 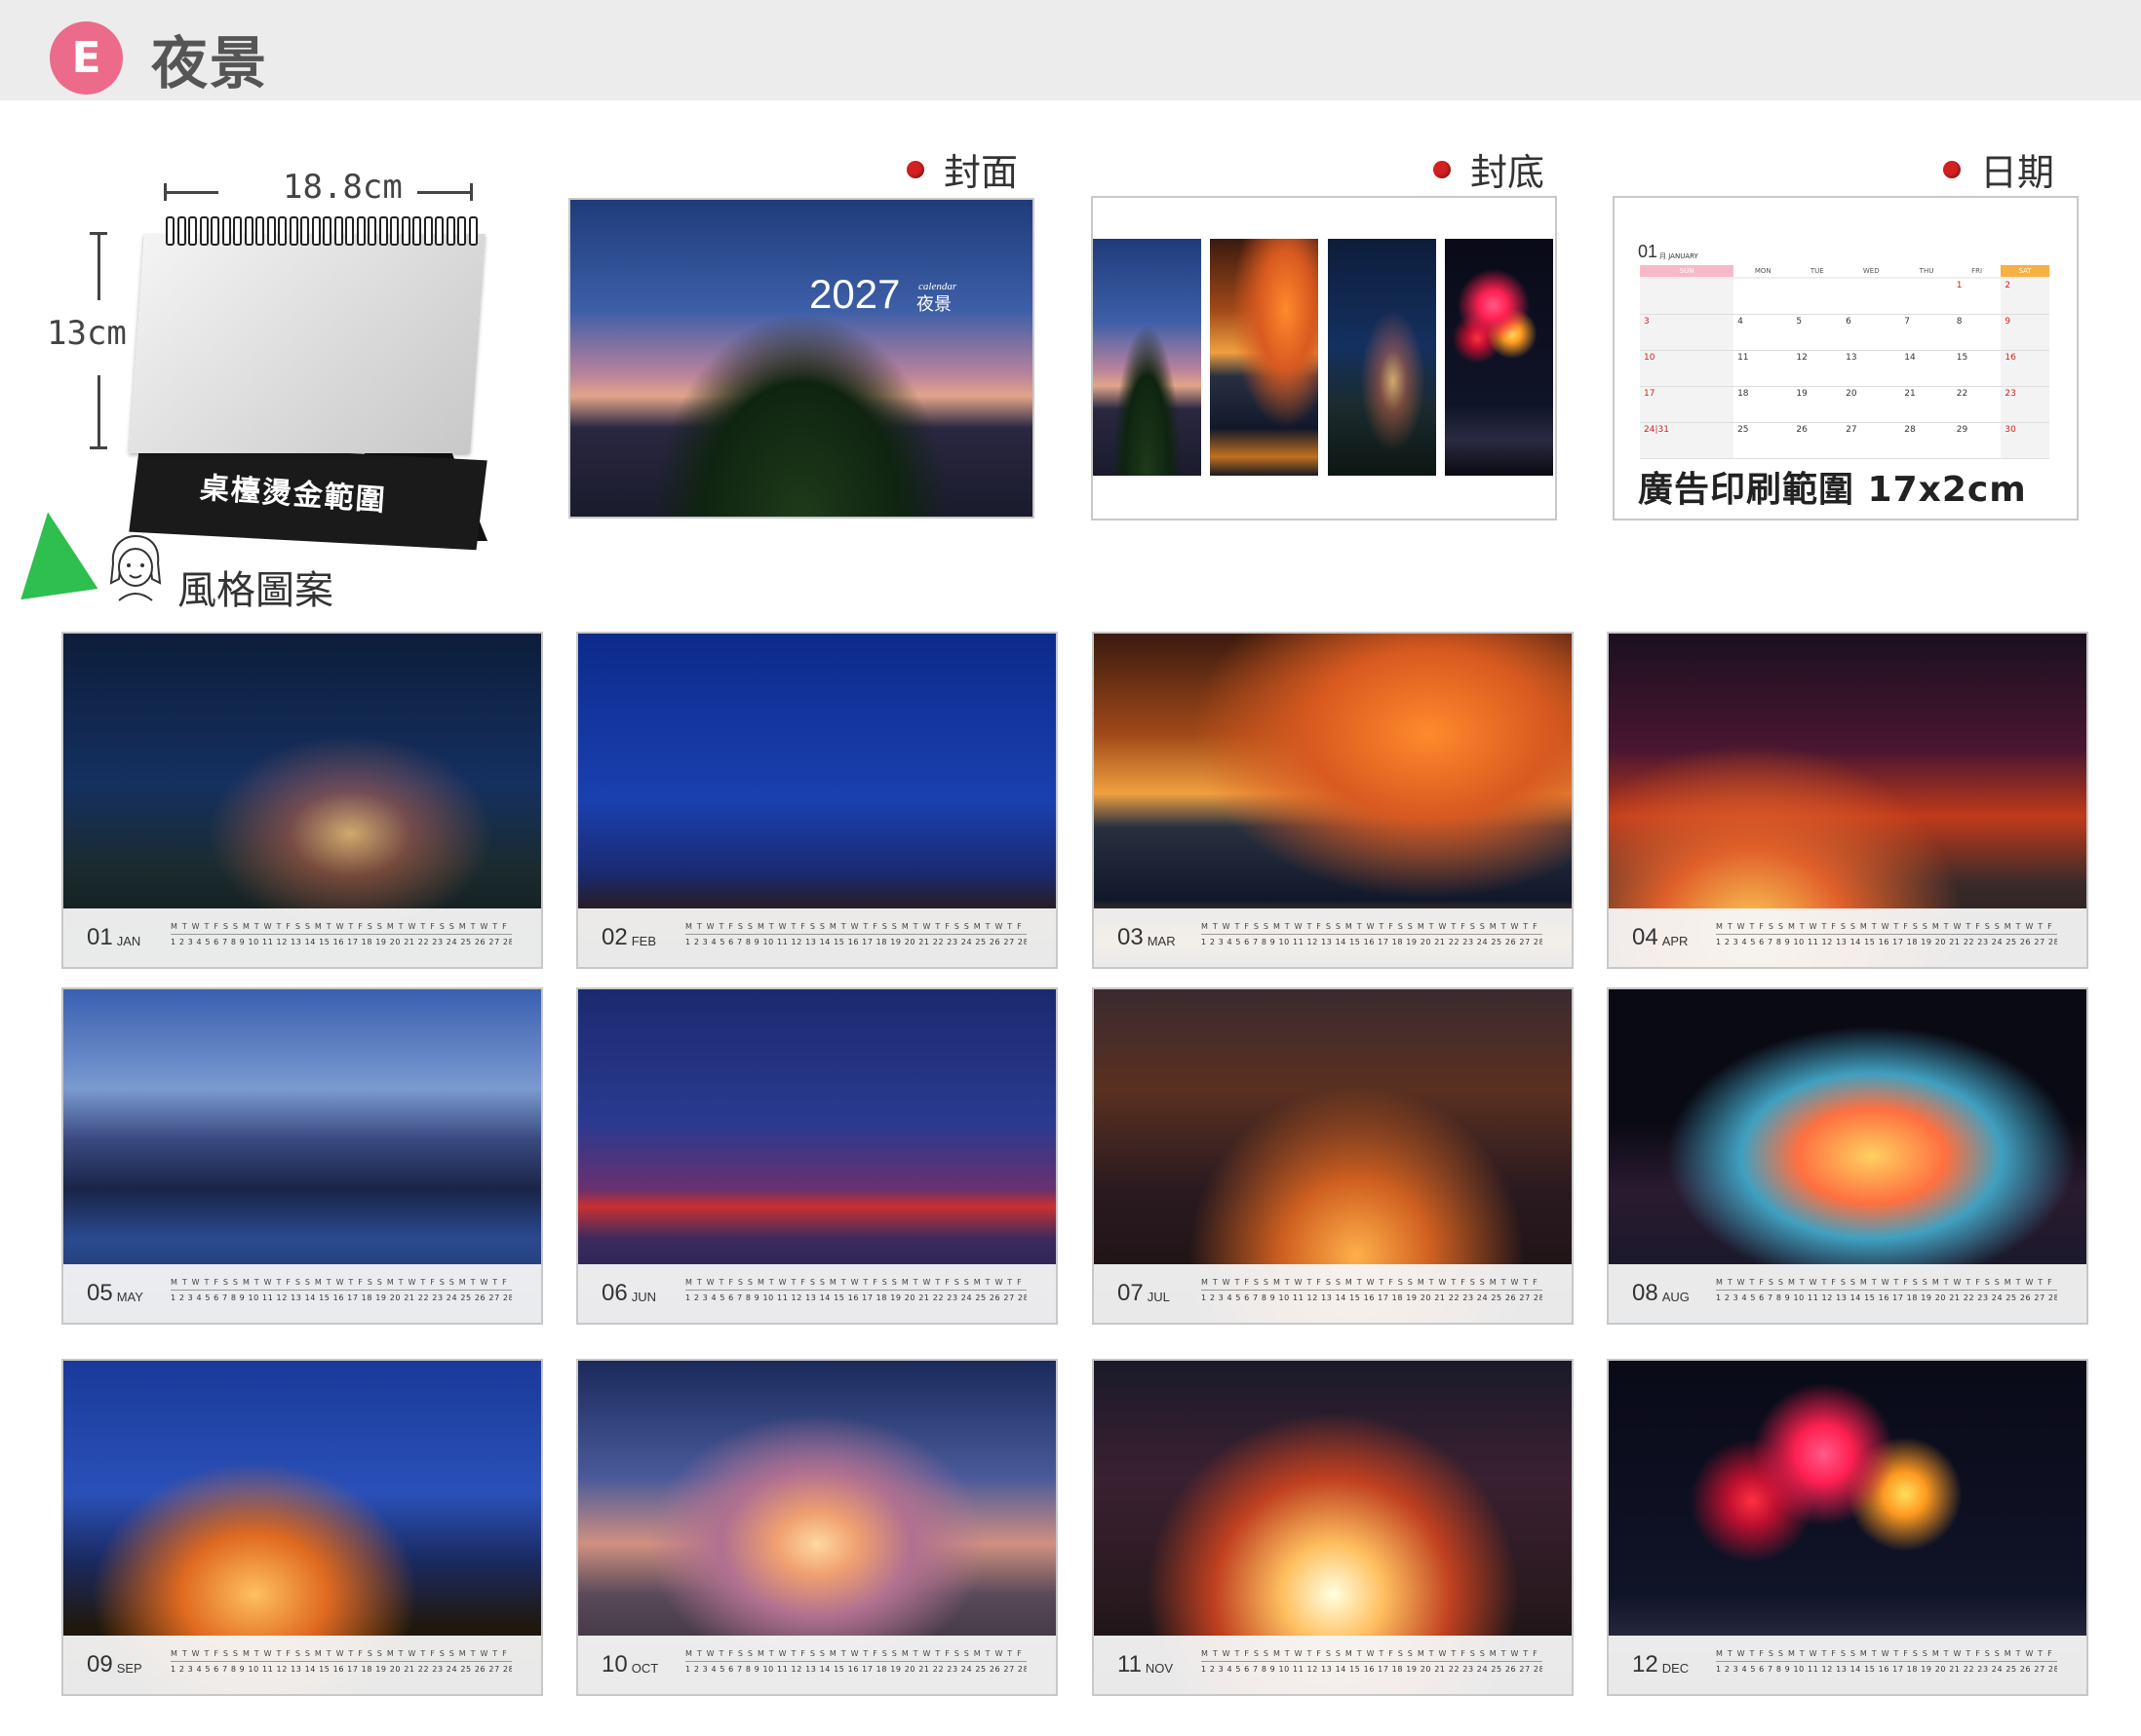 I want to click on cover-label: 封面, so click(x=962, y=169).